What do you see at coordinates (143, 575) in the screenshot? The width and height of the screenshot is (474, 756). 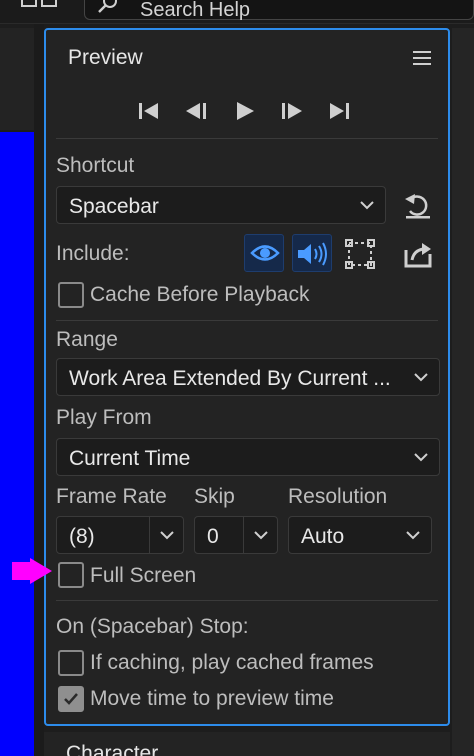 I see `full-screen-label: Full Screen` at bounding box center [143, 575].